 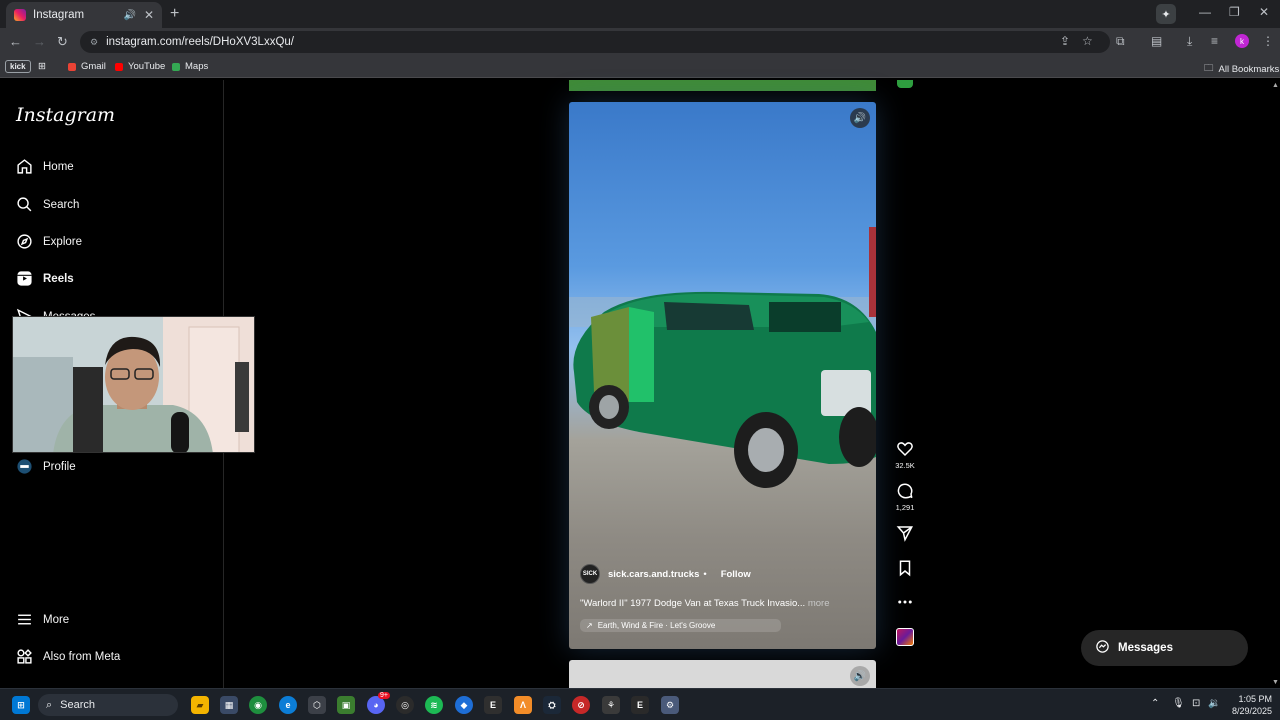 What do you see at coordinates (611, 705) in the screenshot?
I see `app-gray-icon: ⚘` at bounding box center [611, 705].